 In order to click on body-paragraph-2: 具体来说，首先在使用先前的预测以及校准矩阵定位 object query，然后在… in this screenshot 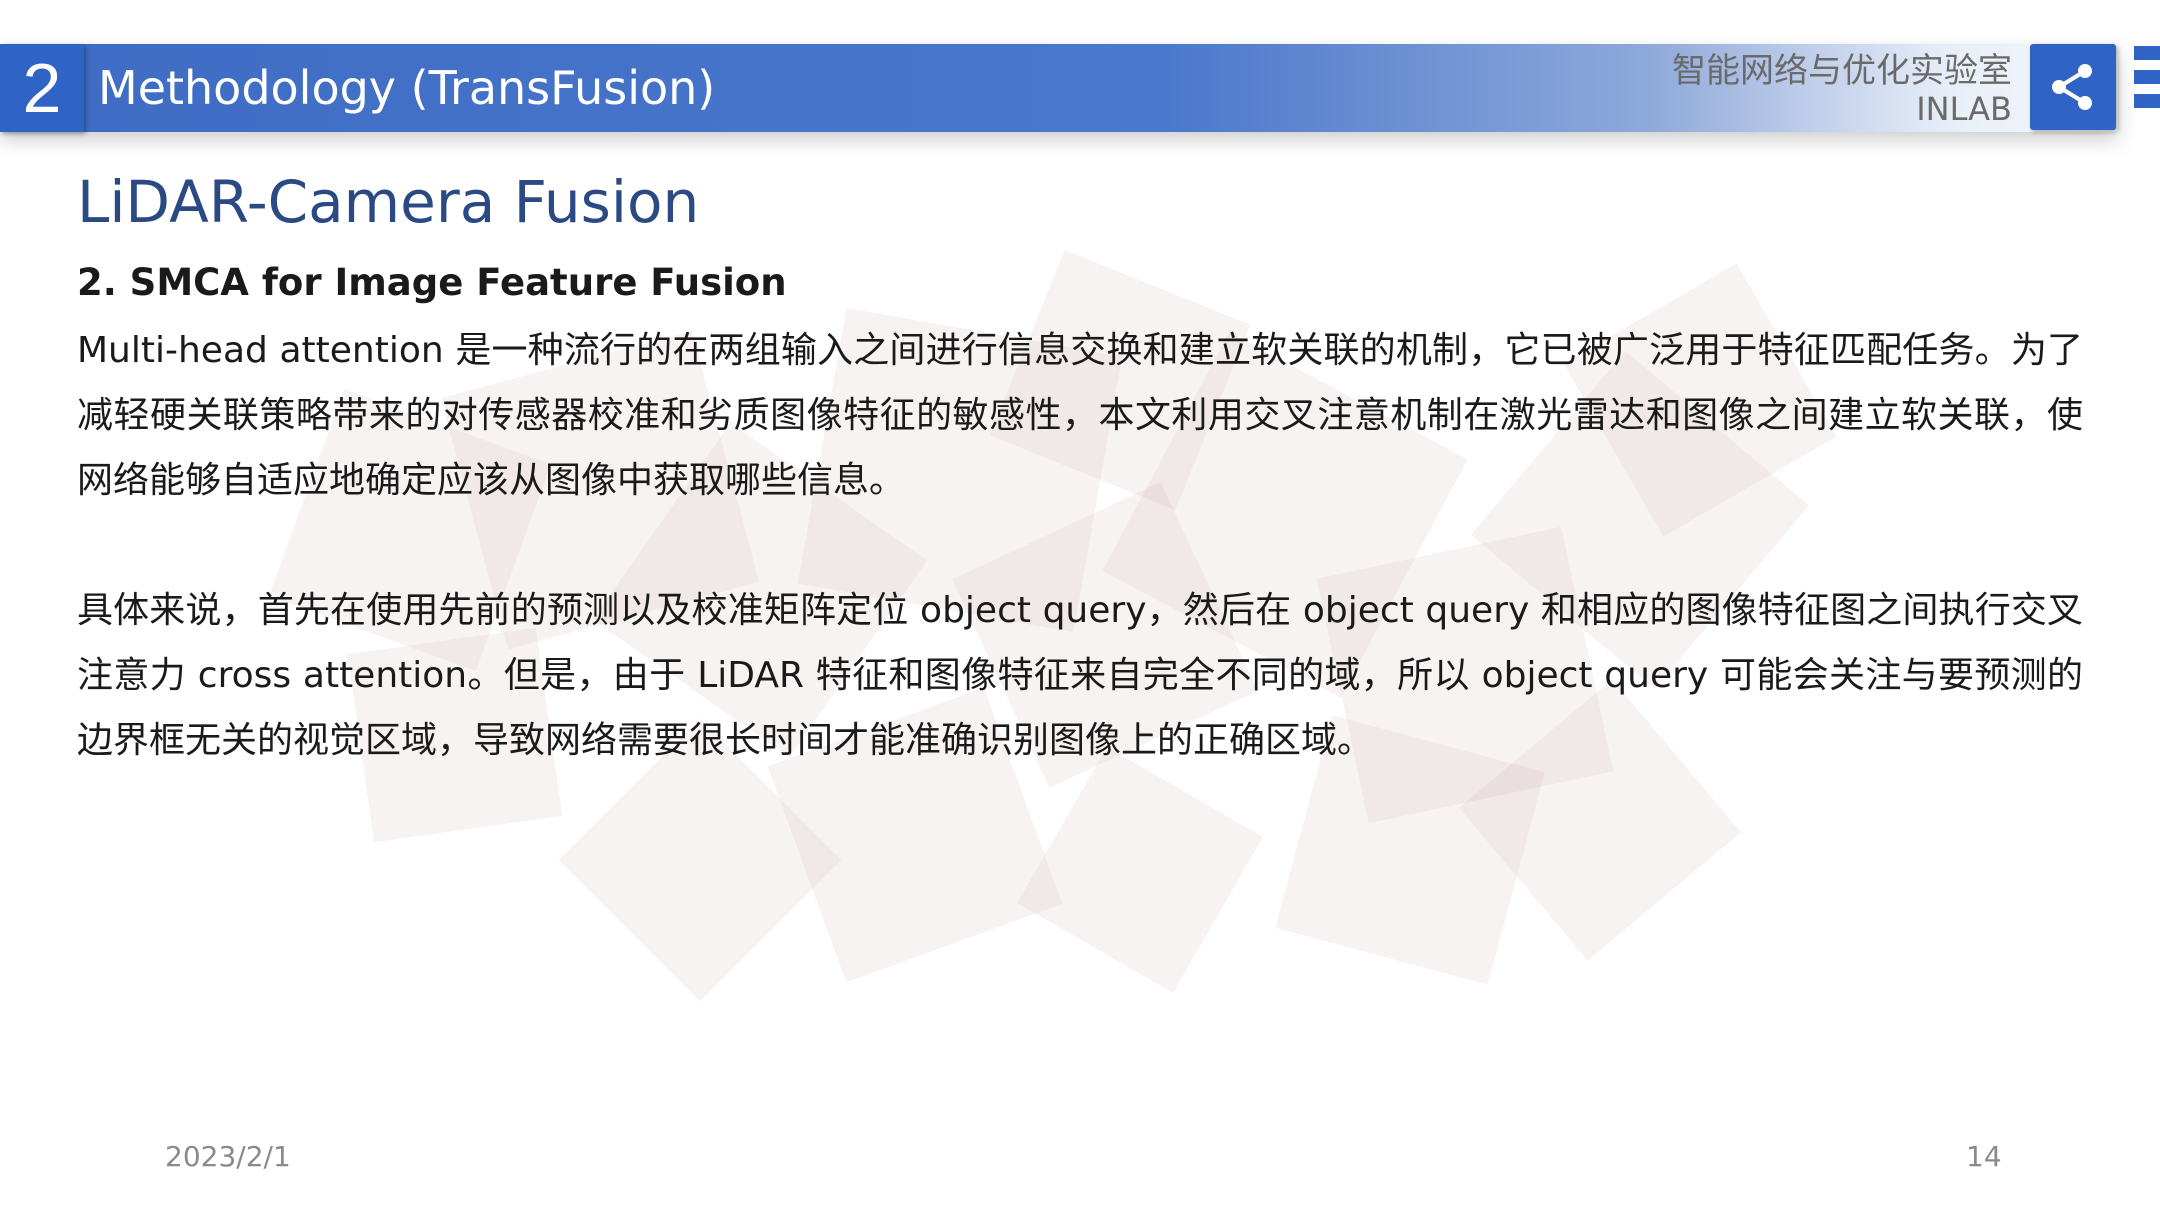, I will do `click(1080, 675)`.